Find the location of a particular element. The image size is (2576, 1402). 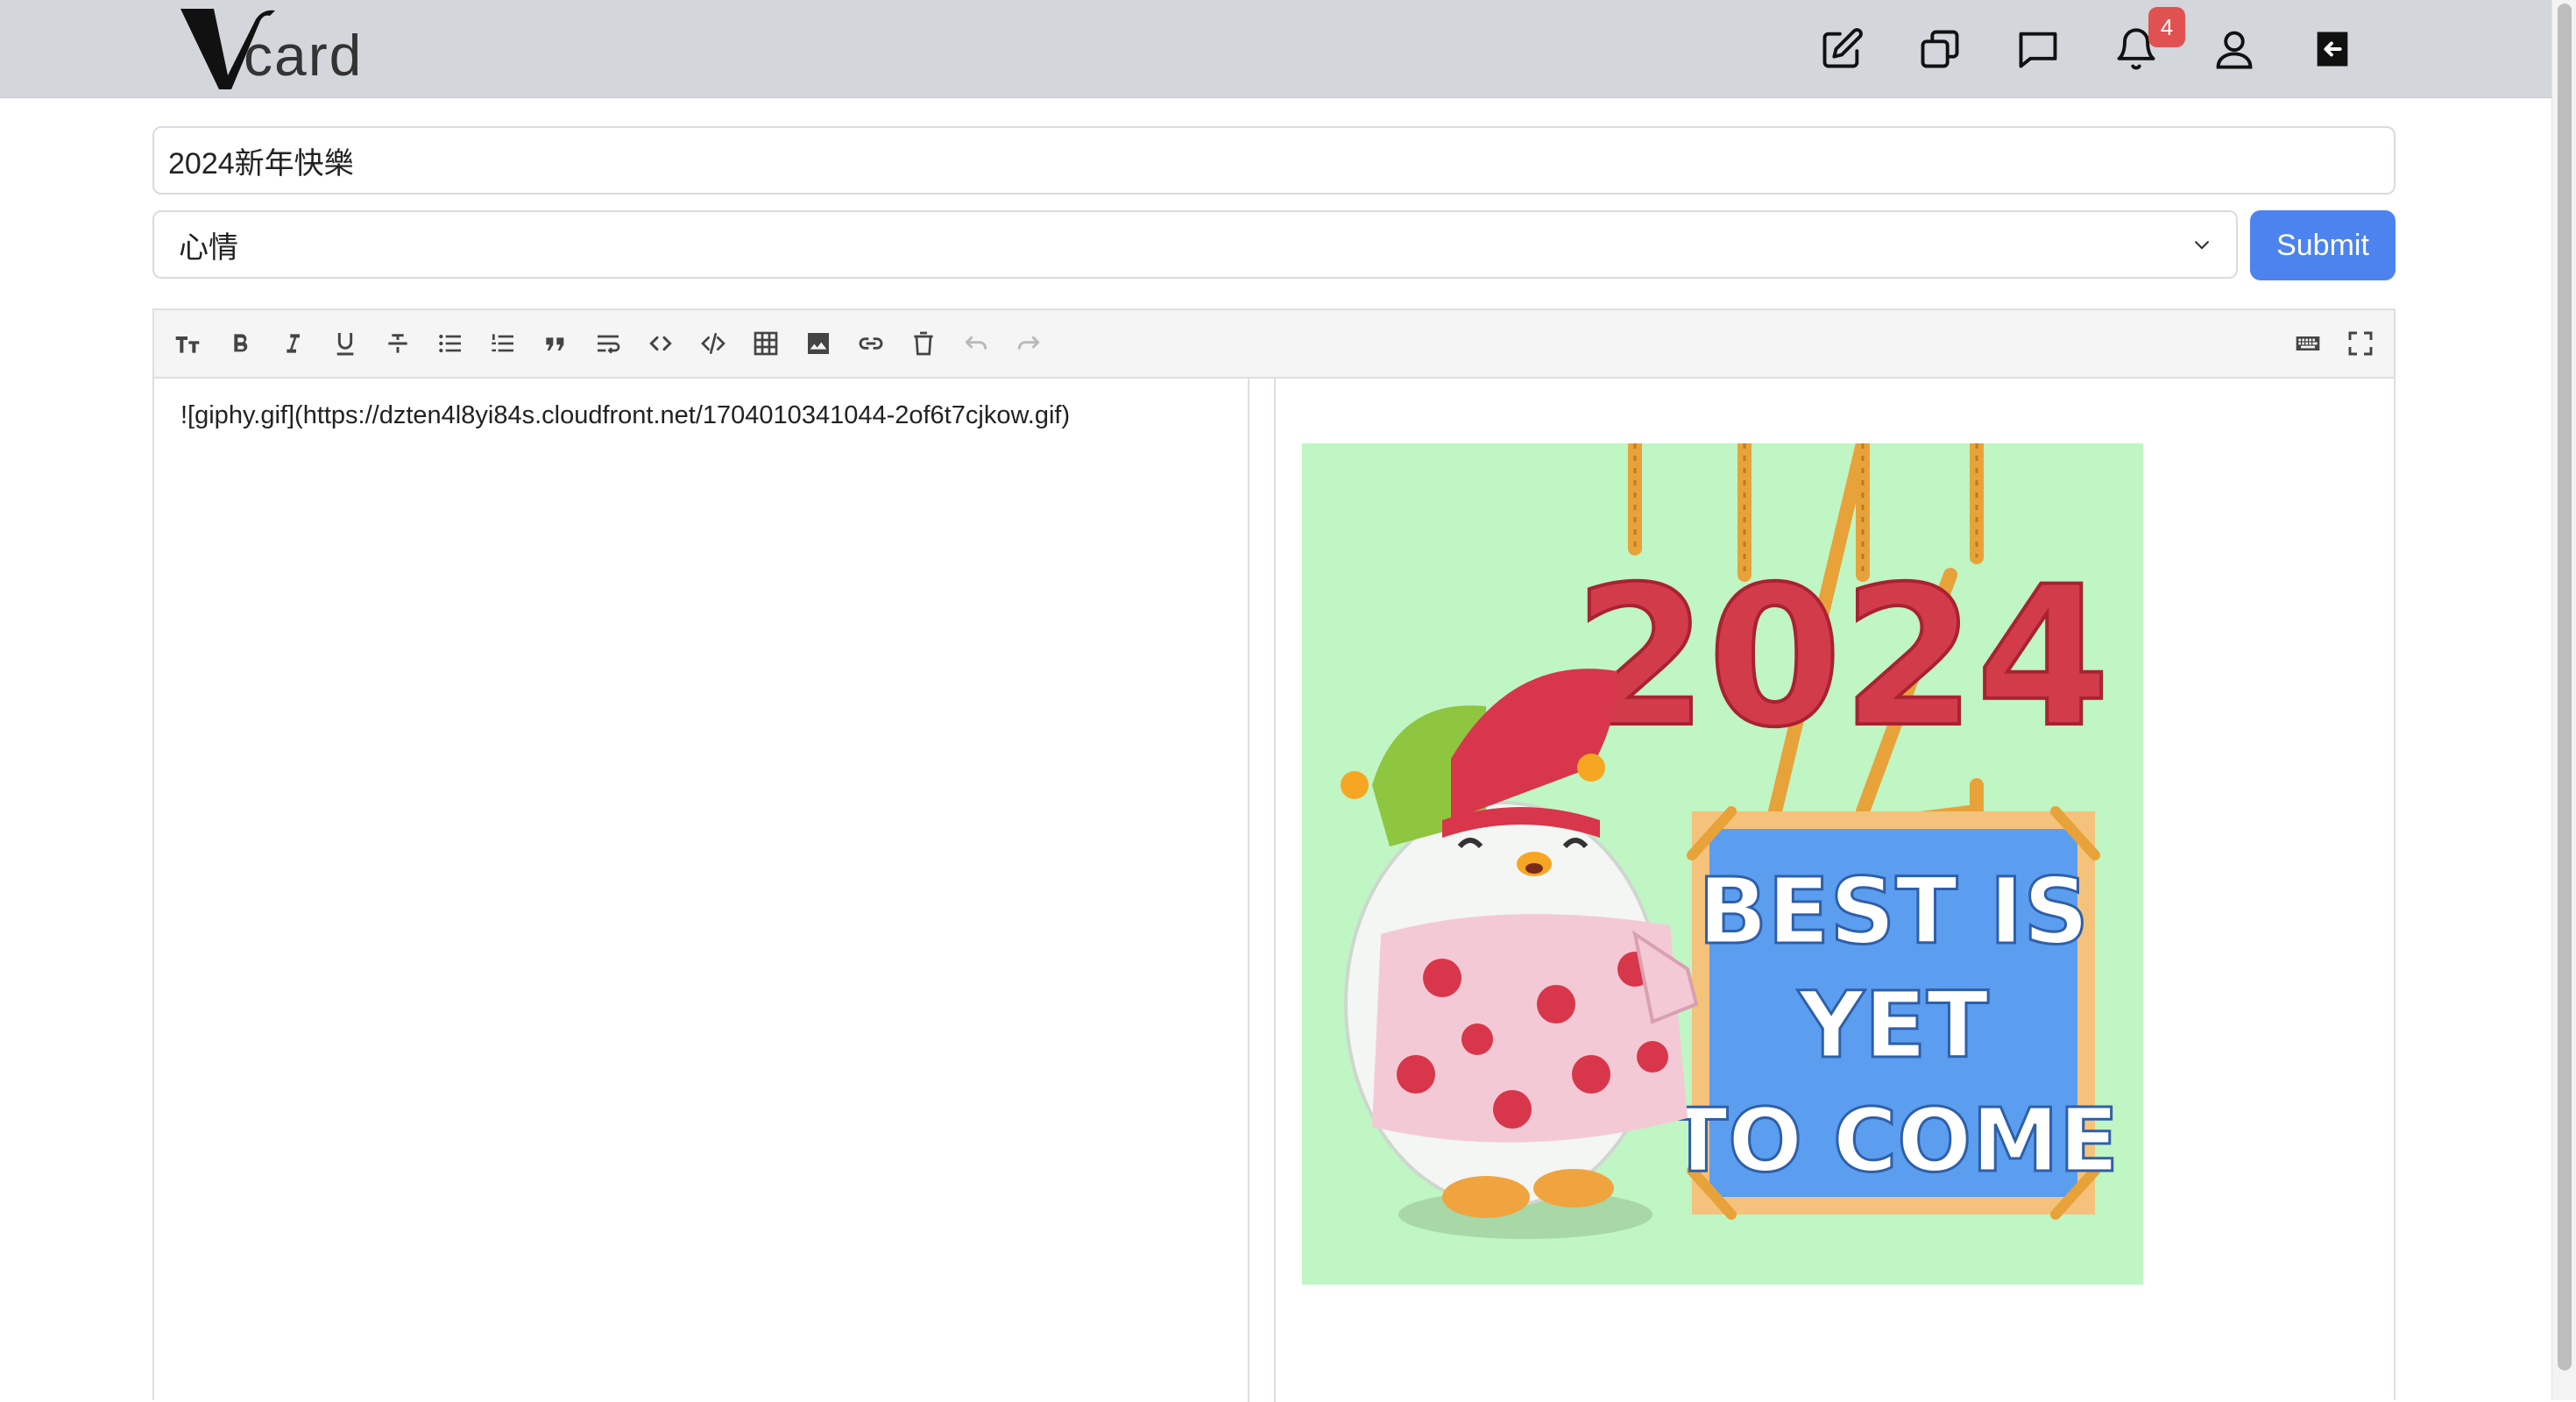

link-icon is located at coordinates (870, 343).